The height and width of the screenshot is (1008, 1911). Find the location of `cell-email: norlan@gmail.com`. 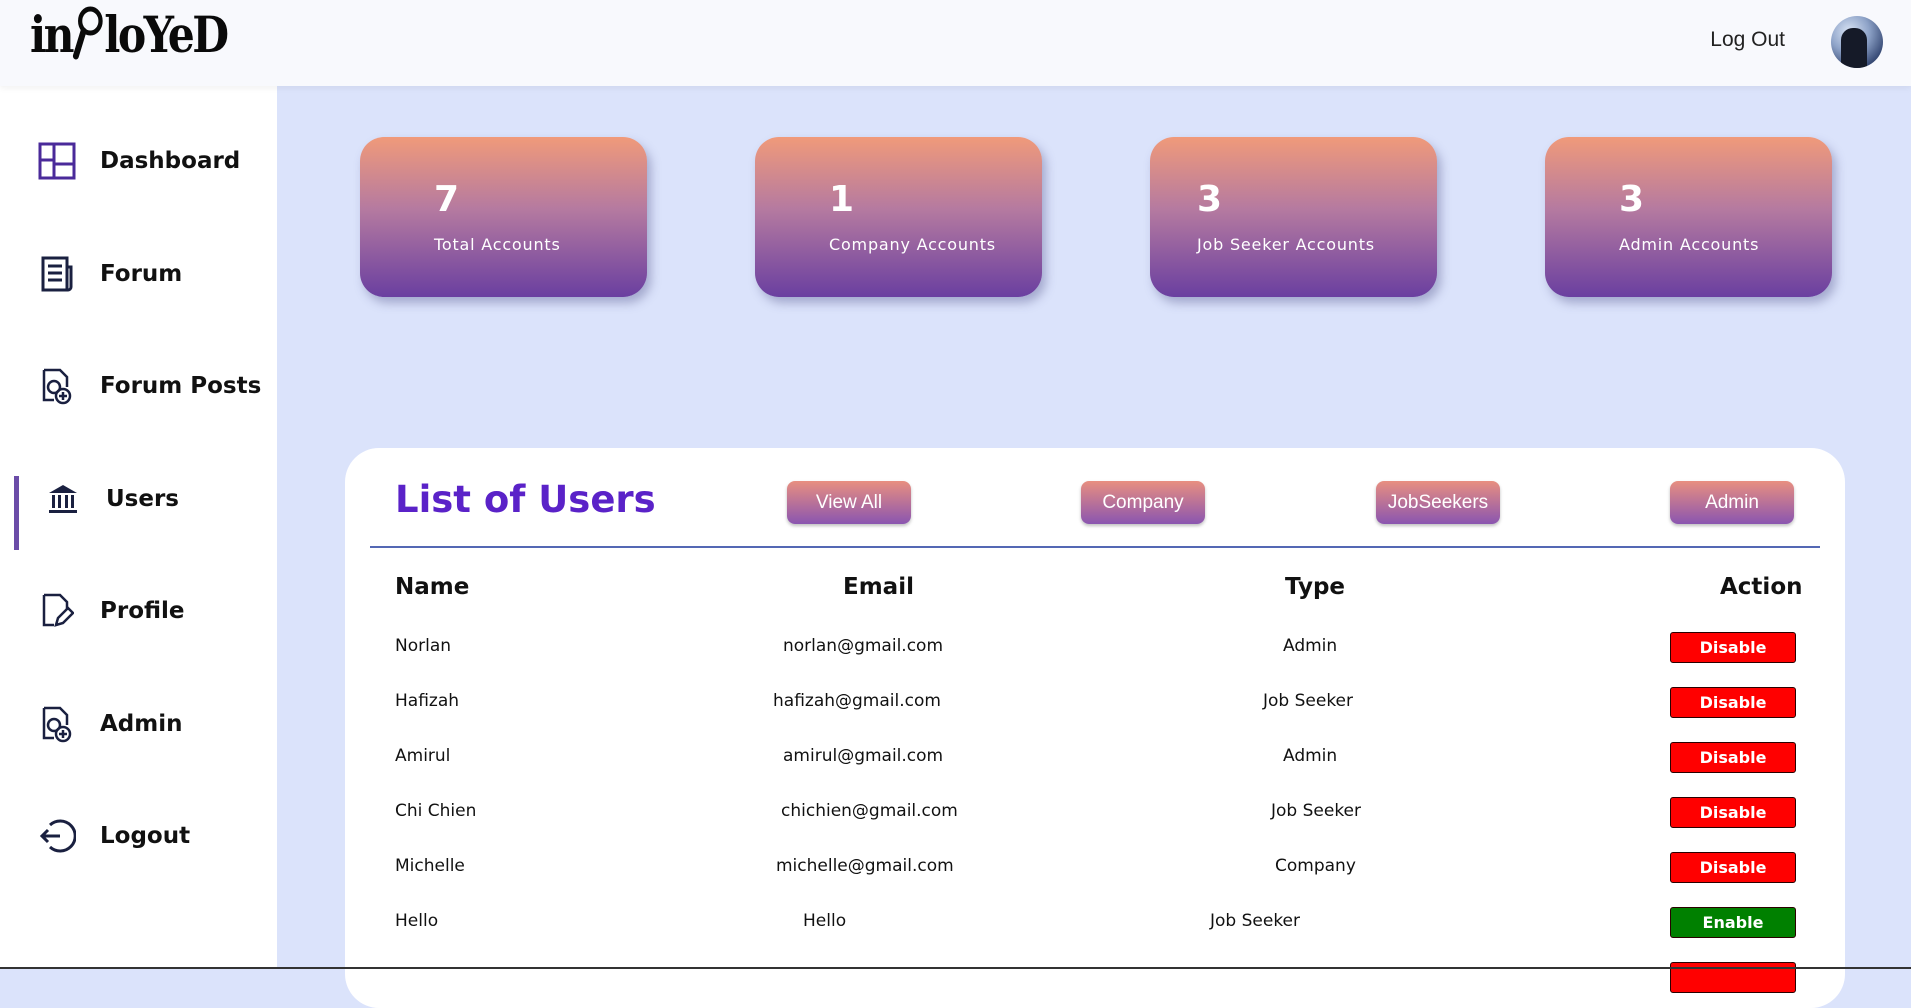

cell-email: norlan@gmail.com is located at coordinates (863, 646).